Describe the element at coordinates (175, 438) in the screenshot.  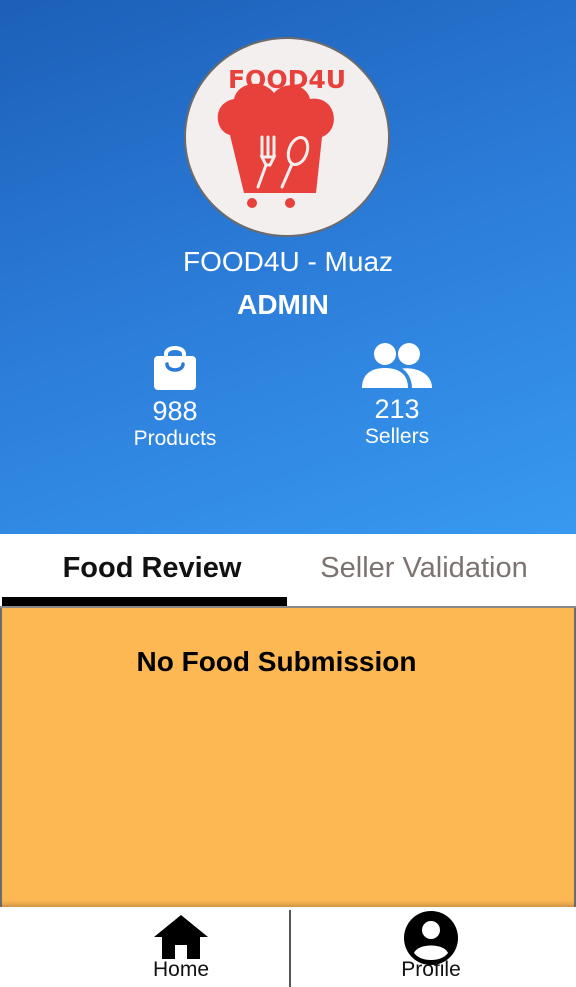
I see `products-label: Products` at that location.